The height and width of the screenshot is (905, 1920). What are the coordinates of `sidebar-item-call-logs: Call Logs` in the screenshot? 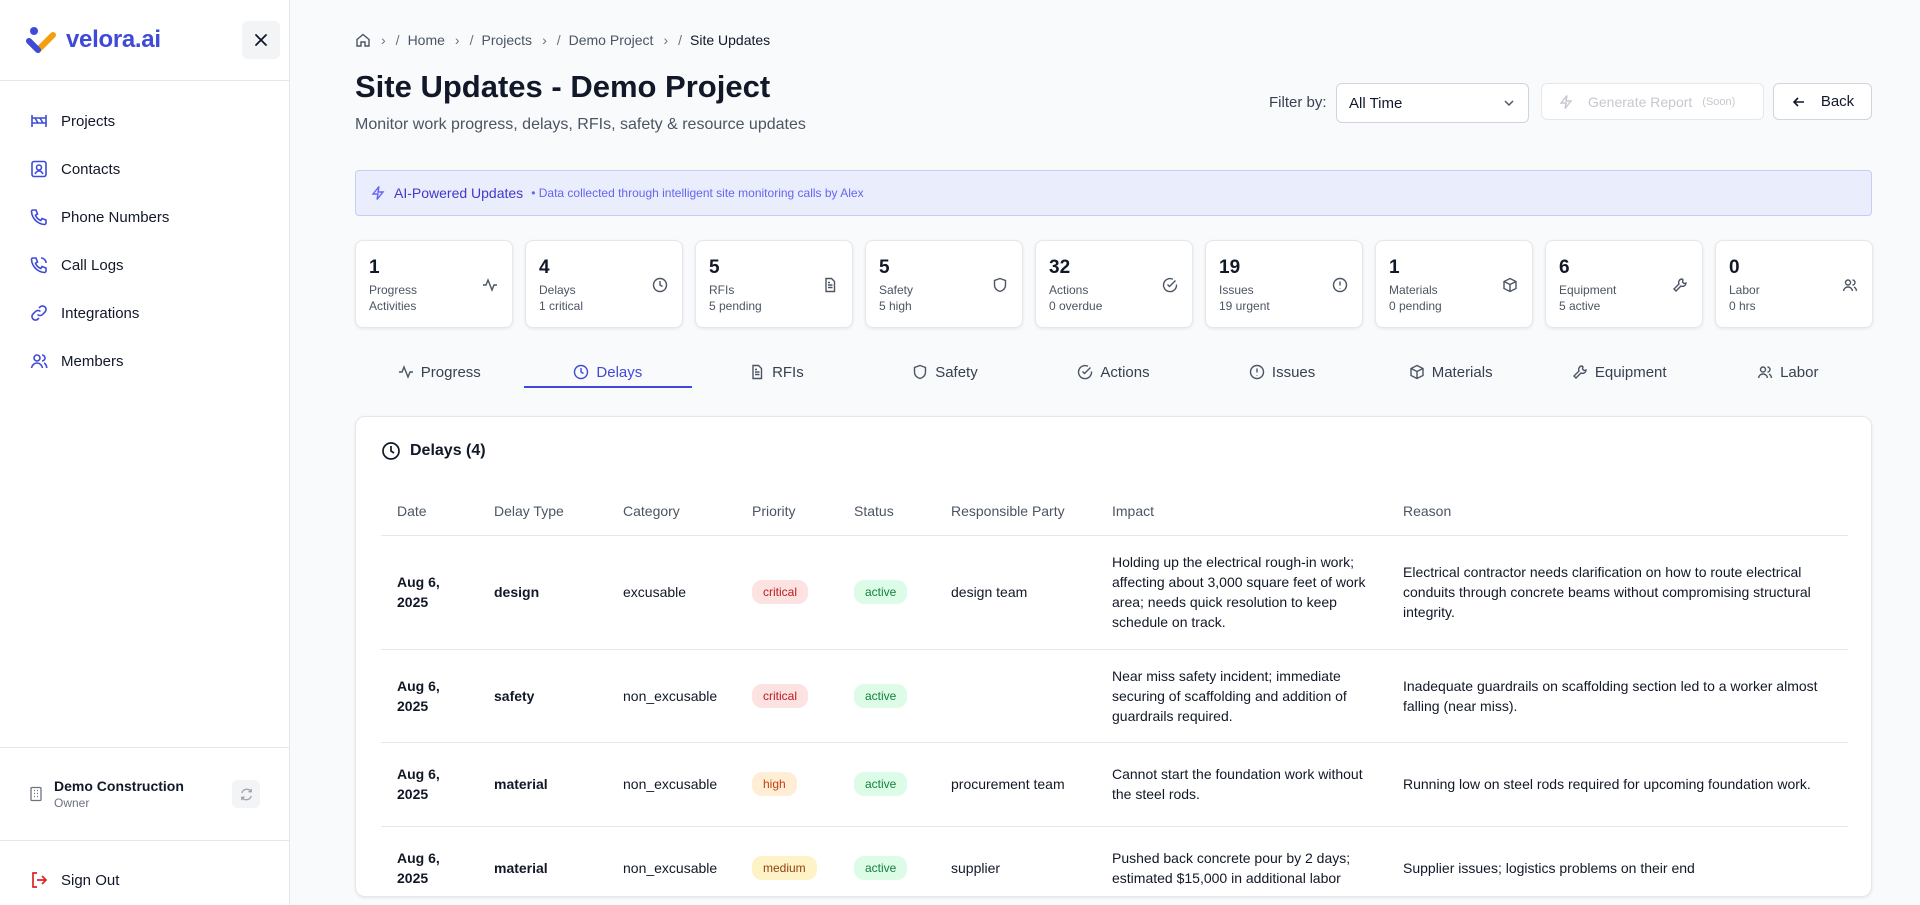 It's located at (144, 265).